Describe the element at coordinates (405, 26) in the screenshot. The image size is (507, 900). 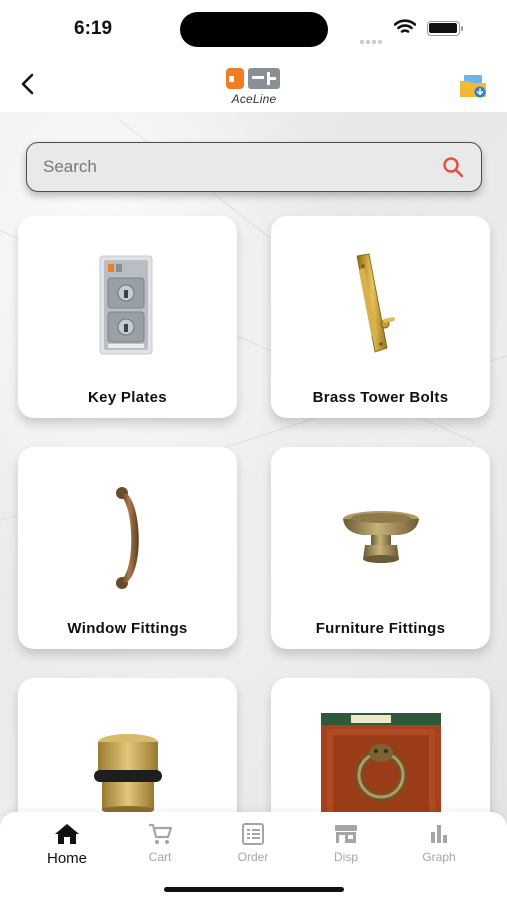
I see `wifi-icon` at that location.